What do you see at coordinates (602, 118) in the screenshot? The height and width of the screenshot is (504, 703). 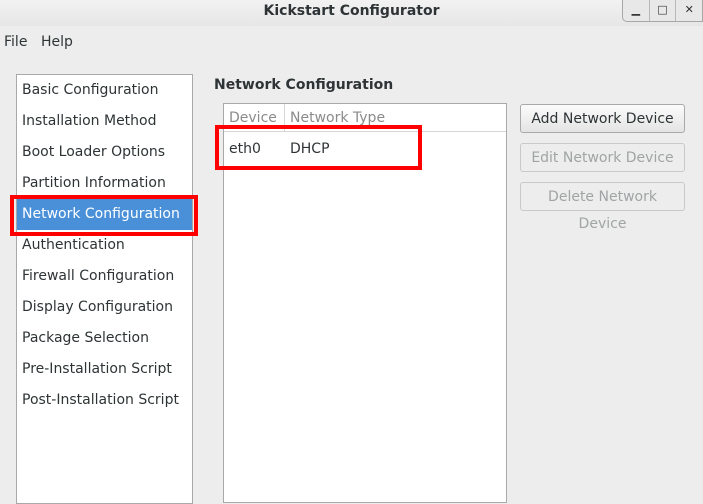 I see `add-network-device-button: Add Network Device` at bounding box center [602, 118].